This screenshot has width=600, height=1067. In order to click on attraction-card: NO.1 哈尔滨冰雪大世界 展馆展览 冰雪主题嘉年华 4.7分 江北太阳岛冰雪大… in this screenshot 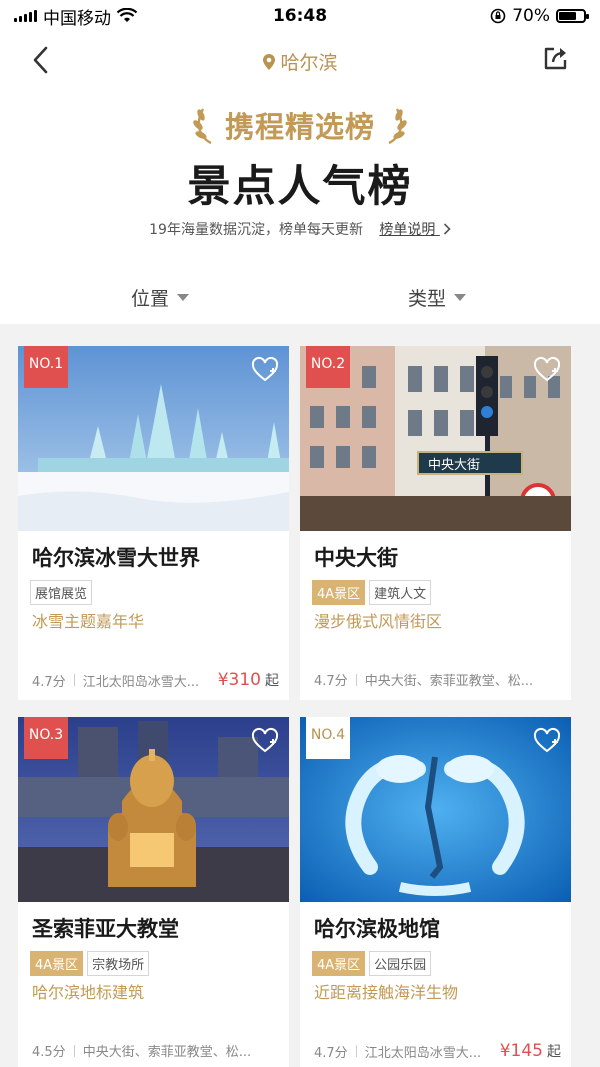, I will do `click(153, 523)`.